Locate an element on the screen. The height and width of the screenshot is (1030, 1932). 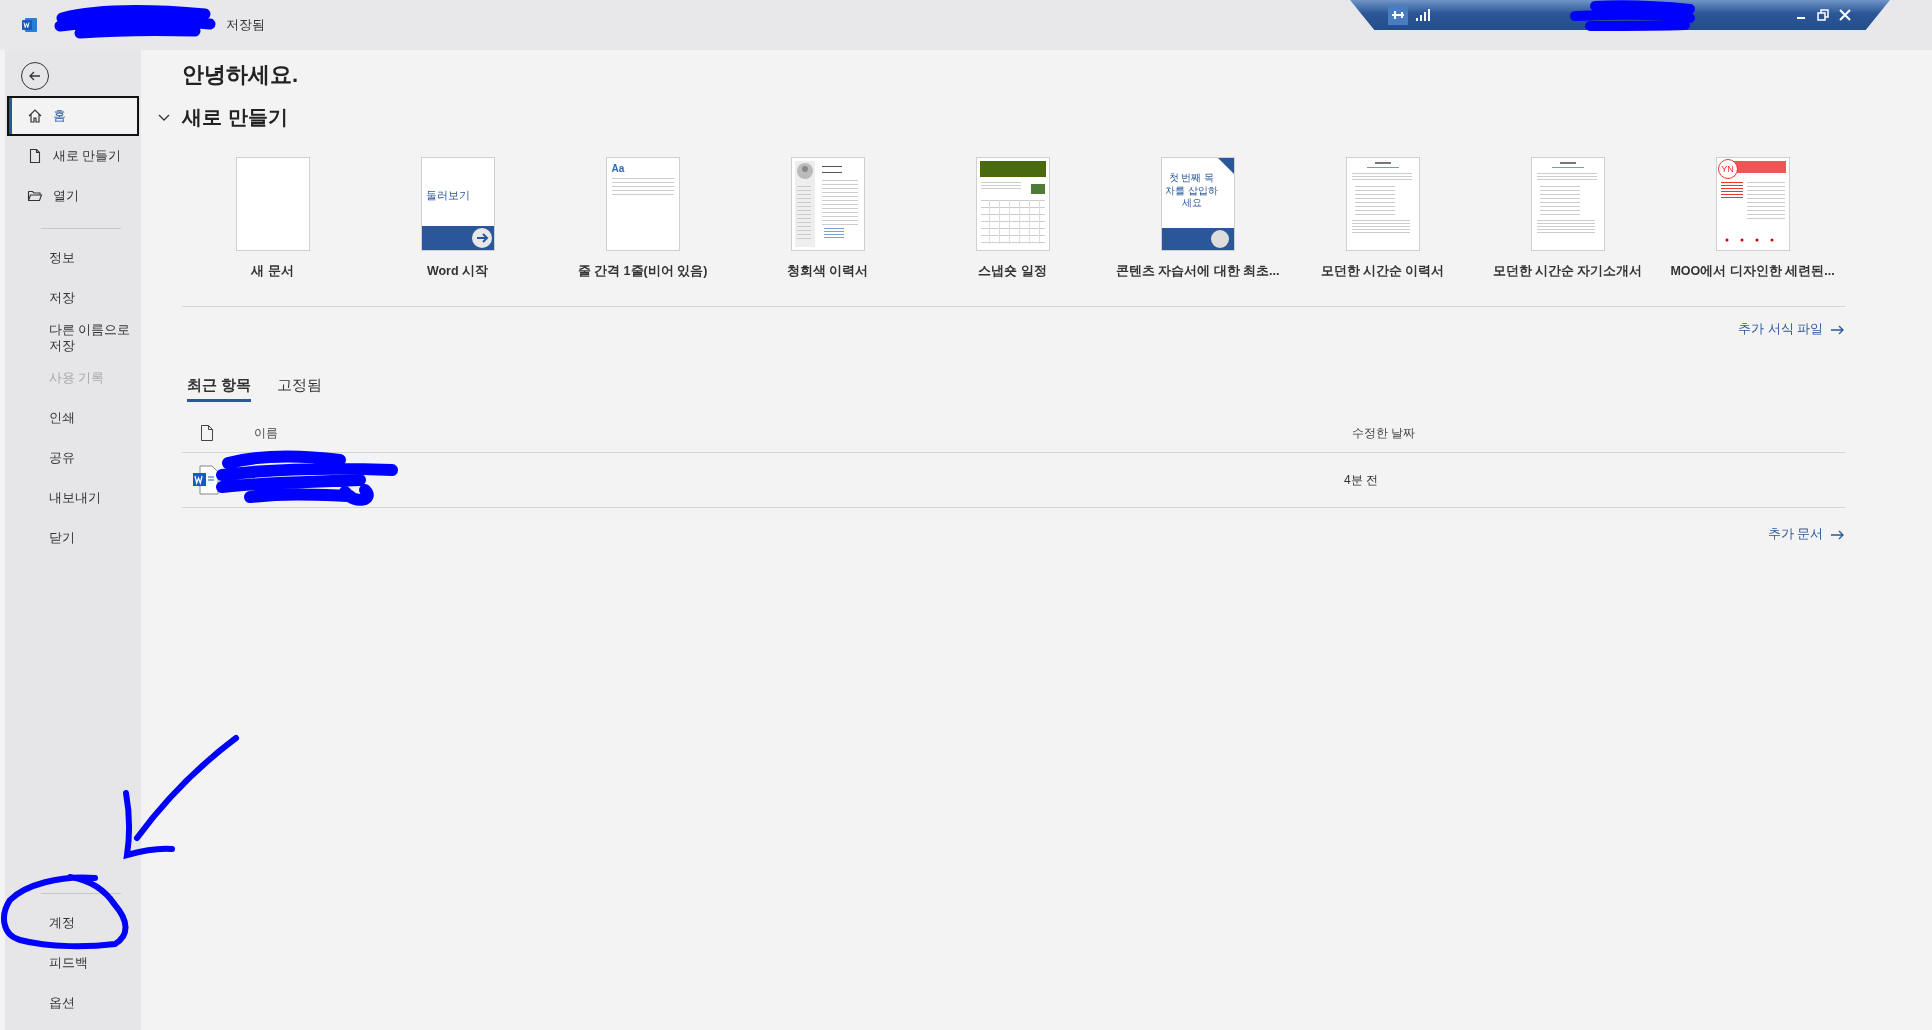
modified-date-cell-text: 4분 전 is located at coordinates (1361, 480).